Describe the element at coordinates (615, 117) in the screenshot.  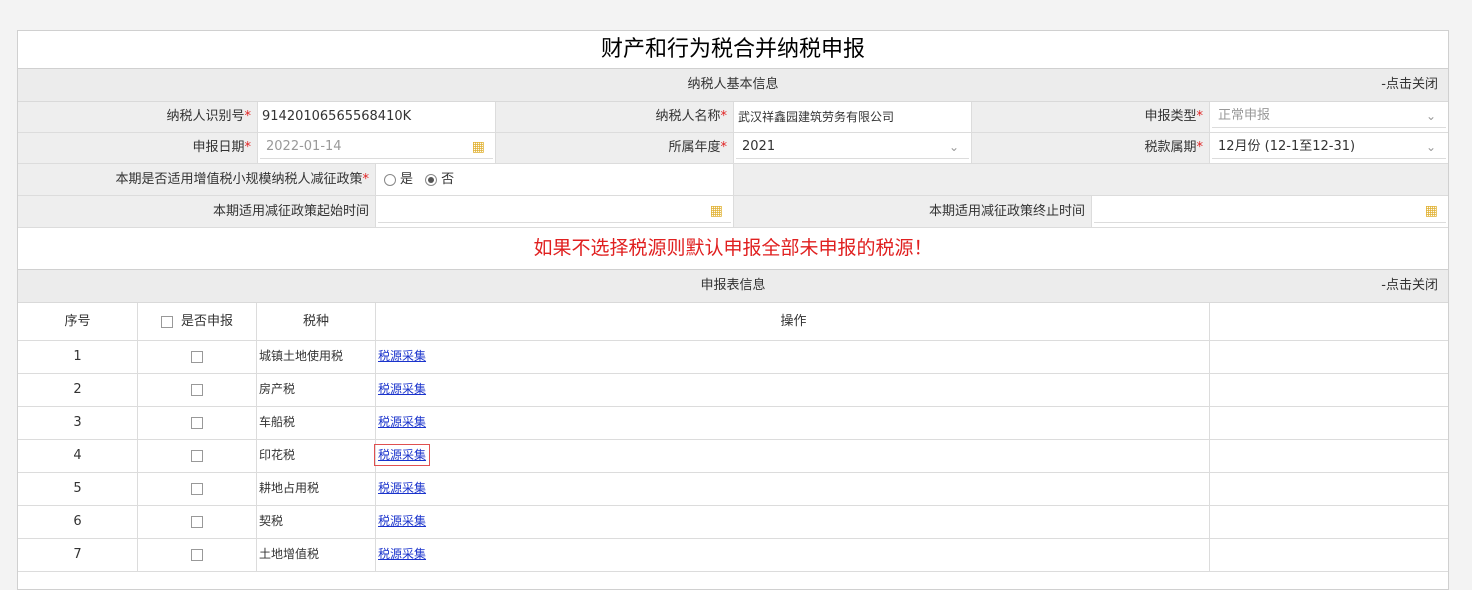
I see `taxpayer-name-label: 纳税人名称*` at that location.